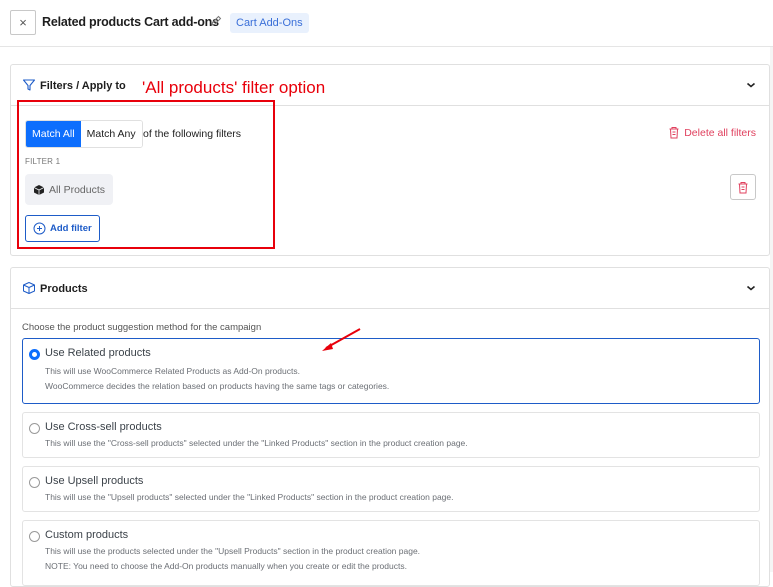 Image resolution: width=773 pixels, height=587 pixels. What do you see at coordinates (87, 535) in the screenshot?
I see `option-title: Custom products` at bounding box center [87, 535].